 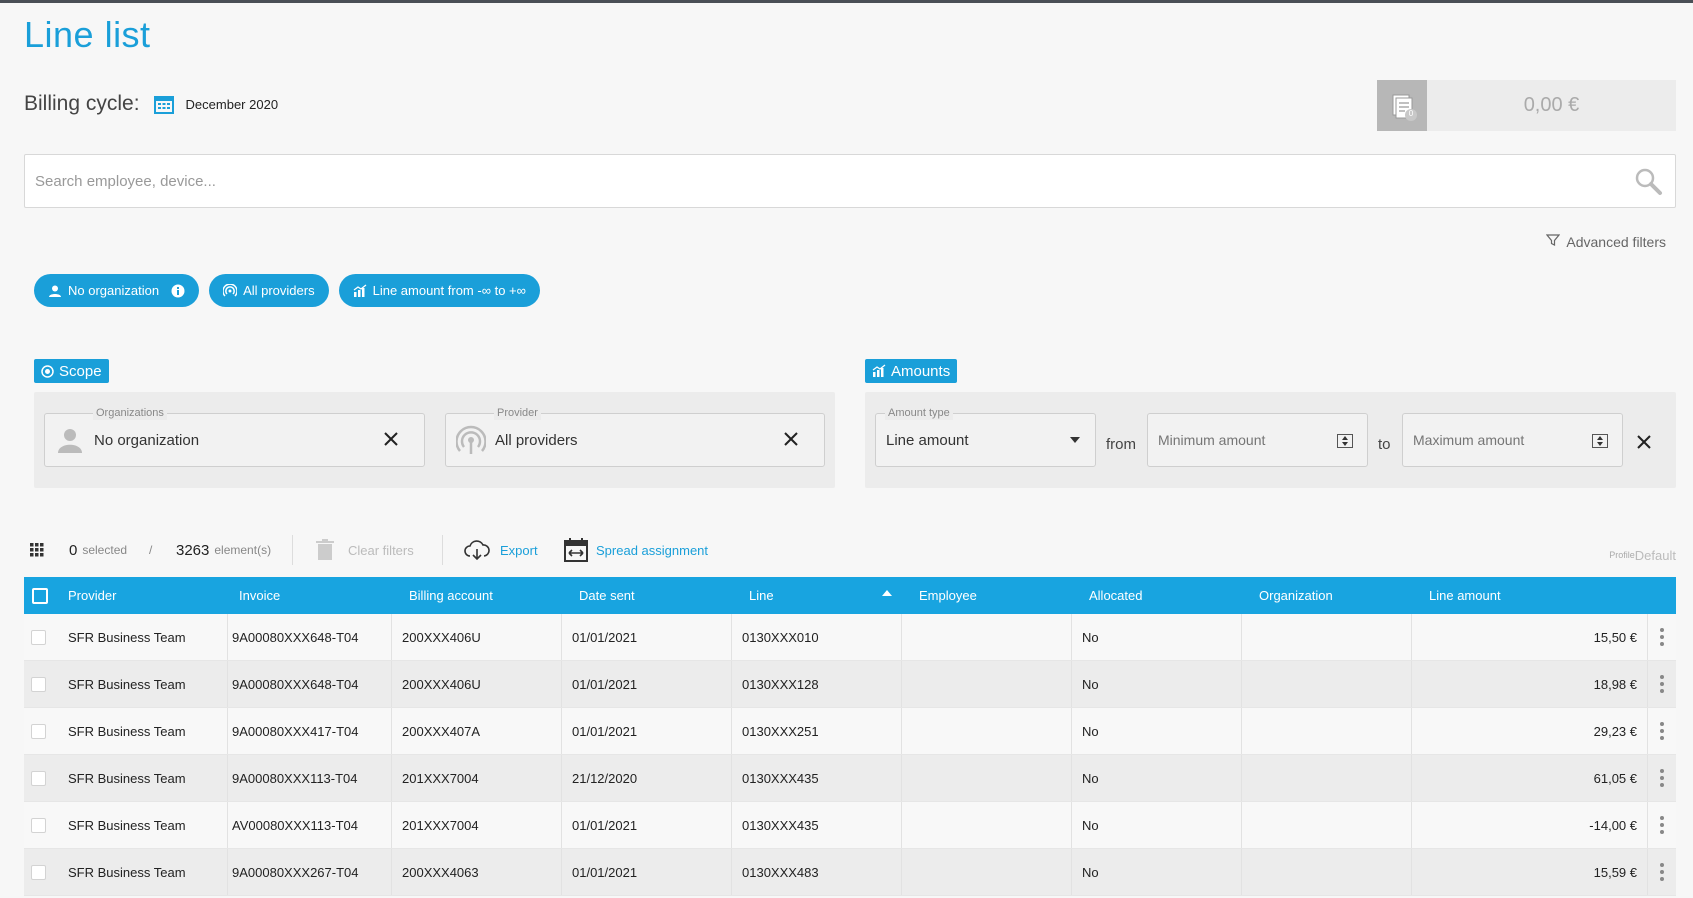 What do you see at coordinates (846, 1) in the screenshot?
I see `top-border` at bounding box center [846, 1].